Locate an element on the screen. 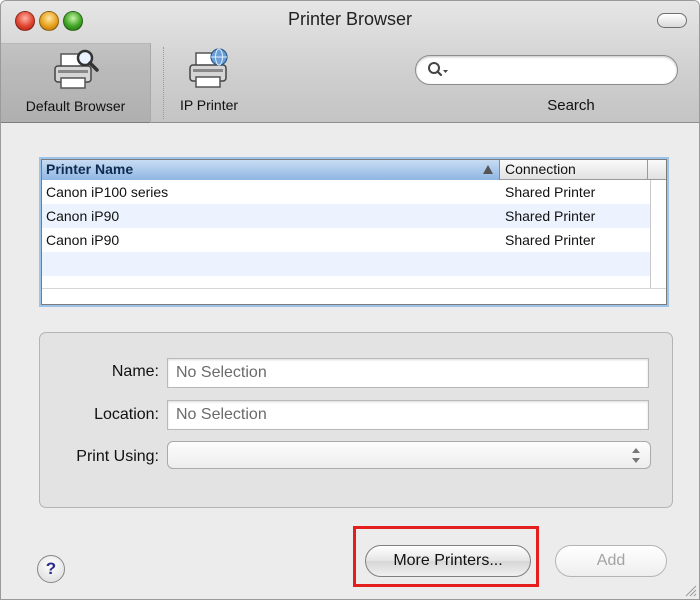 This screenshot has width=700, height=600. title-bar: Printer Browser is located at coordinates (350, 20).